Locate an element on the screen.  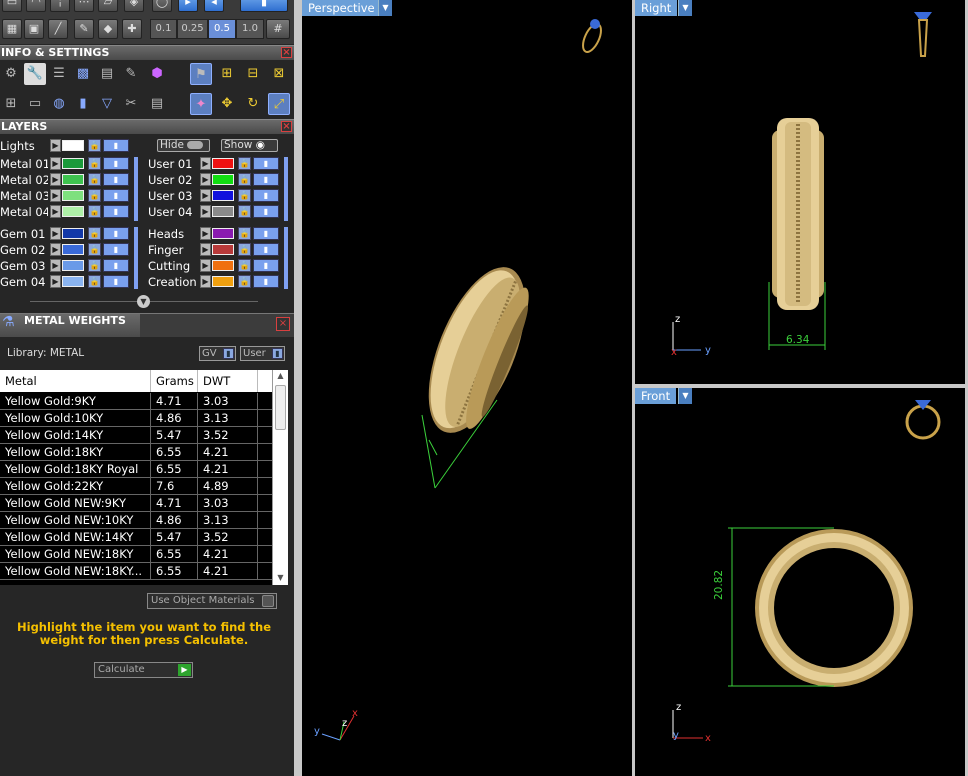
panel-icon: ▮ is located at coordinates (83, 104).